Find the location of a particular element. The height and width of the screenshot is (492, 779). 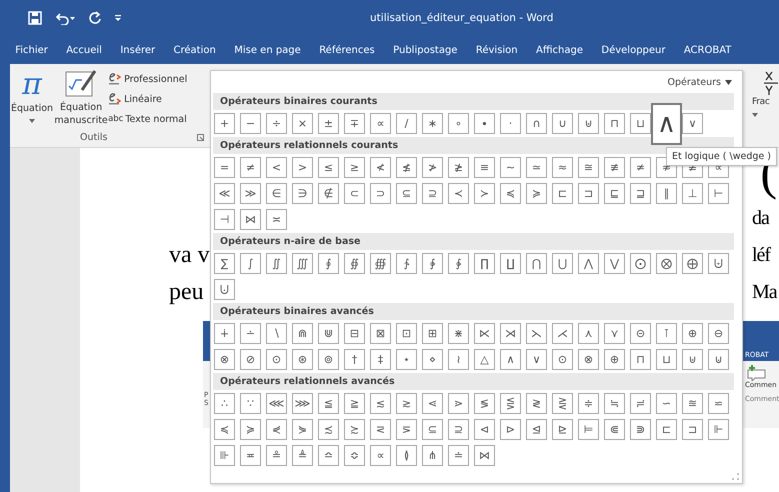

section-header: Opérateurs relationnels avancés is located at coordinates (473, 381).